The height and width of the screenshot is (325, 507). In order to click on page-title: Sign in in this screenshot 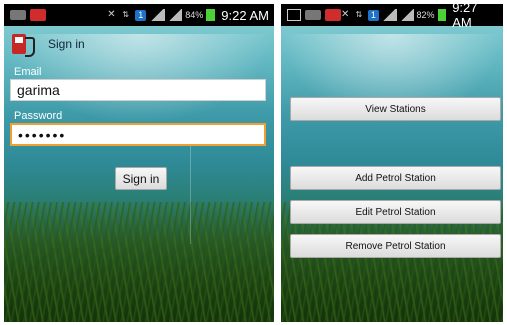, I will do `click(66, 44)`.